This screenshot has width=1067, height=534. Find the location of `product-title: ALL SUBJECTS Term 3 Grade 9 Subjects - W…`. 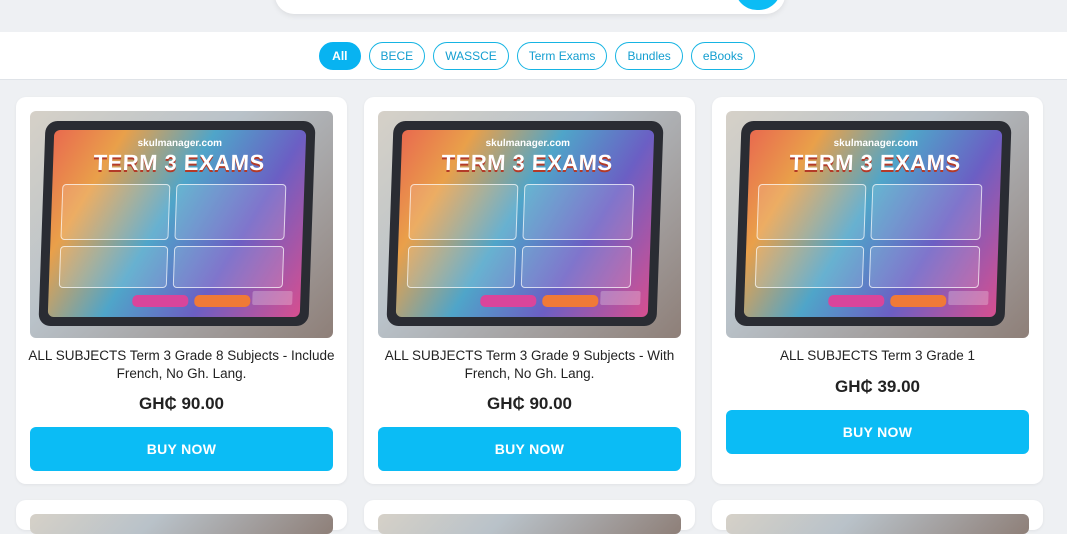

product-title: ALL SUBJECTS Term 3 Grade 9 Subjects - W… is located at coordinates (529, 365).